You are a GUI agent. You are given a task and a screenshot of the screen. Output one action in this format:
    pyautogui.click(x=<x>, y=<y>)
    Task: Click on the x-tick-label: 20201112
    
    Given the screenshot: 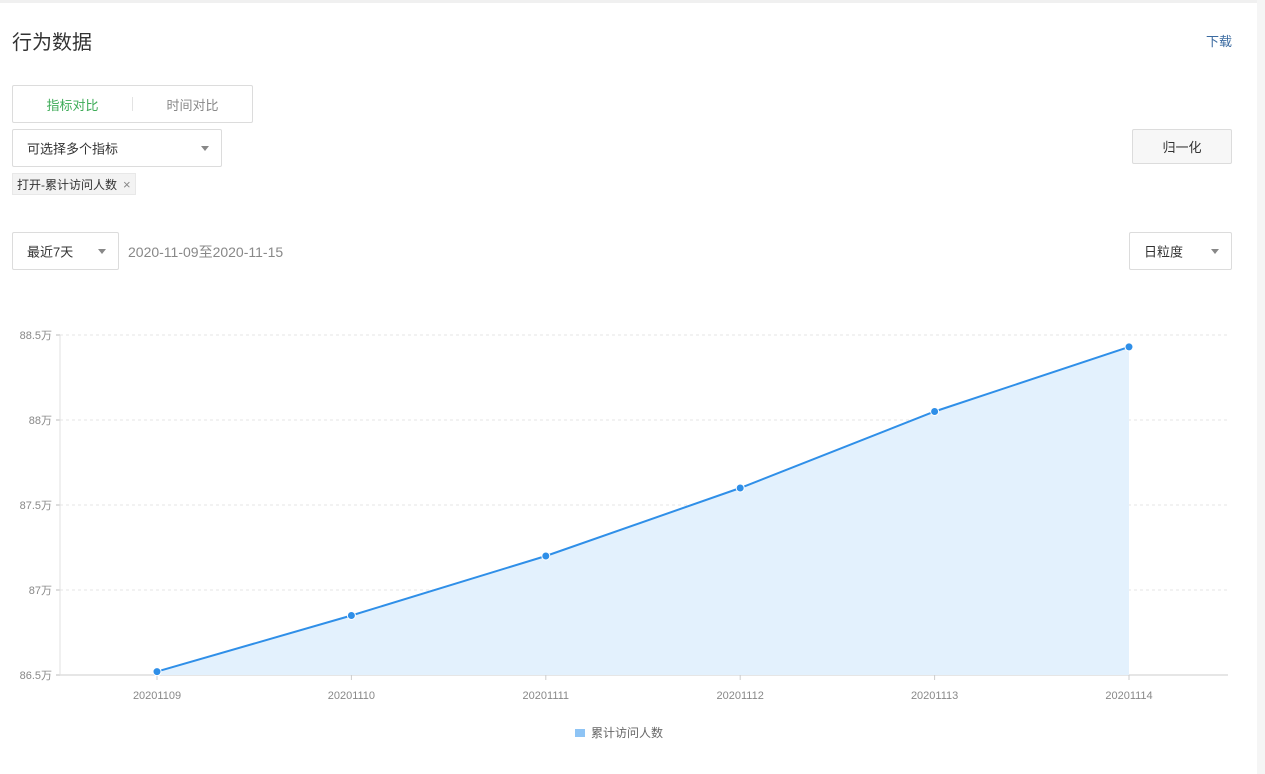 What is the action you would take?
    pyautogui.click(x=740, y=696)
    